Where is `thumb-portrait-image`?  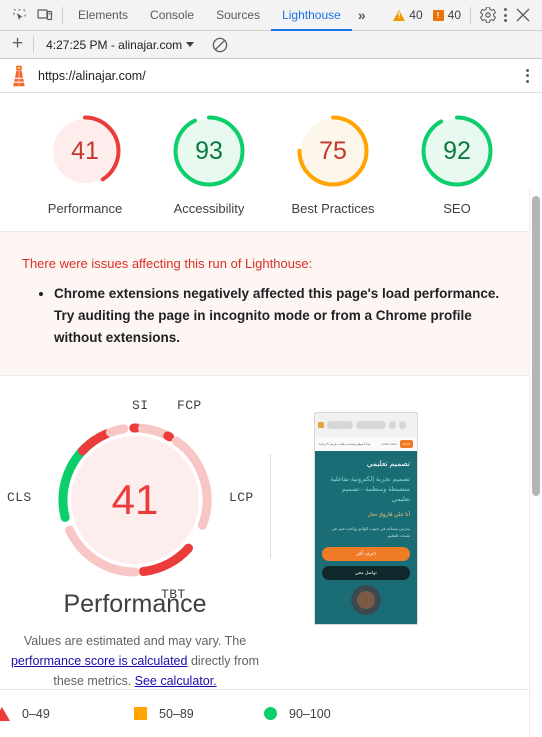
thumb-portrait-image is located at coordinates (366, 599).